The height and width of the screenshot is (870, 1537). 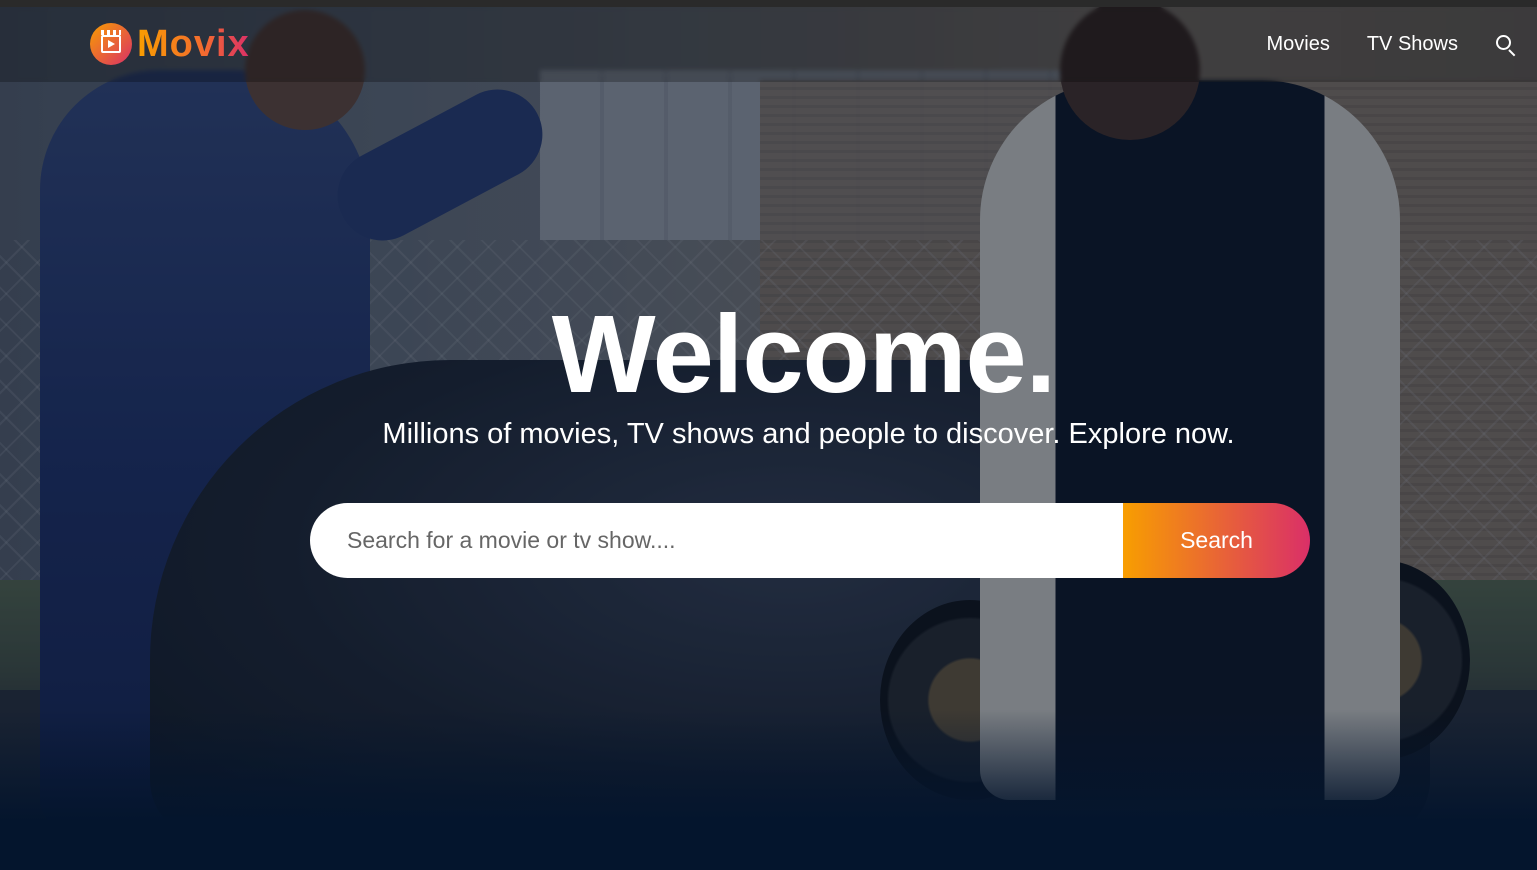 I want to click on clapper-shape, so click(x=111, y=41).